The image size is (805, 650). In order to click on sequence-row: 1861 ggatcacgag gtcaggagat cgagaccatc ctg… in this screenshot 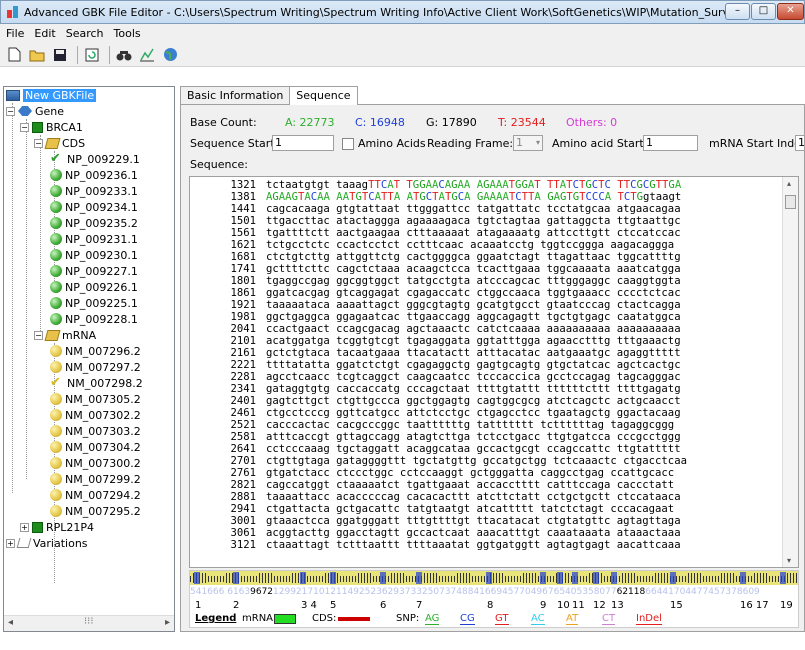, I will do `click(440, 293)`.